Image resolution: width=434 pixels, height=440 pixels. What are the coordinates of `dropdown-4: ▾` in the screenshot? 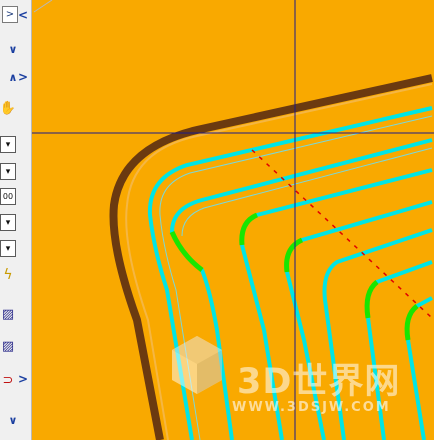 It's located at (8, 222).